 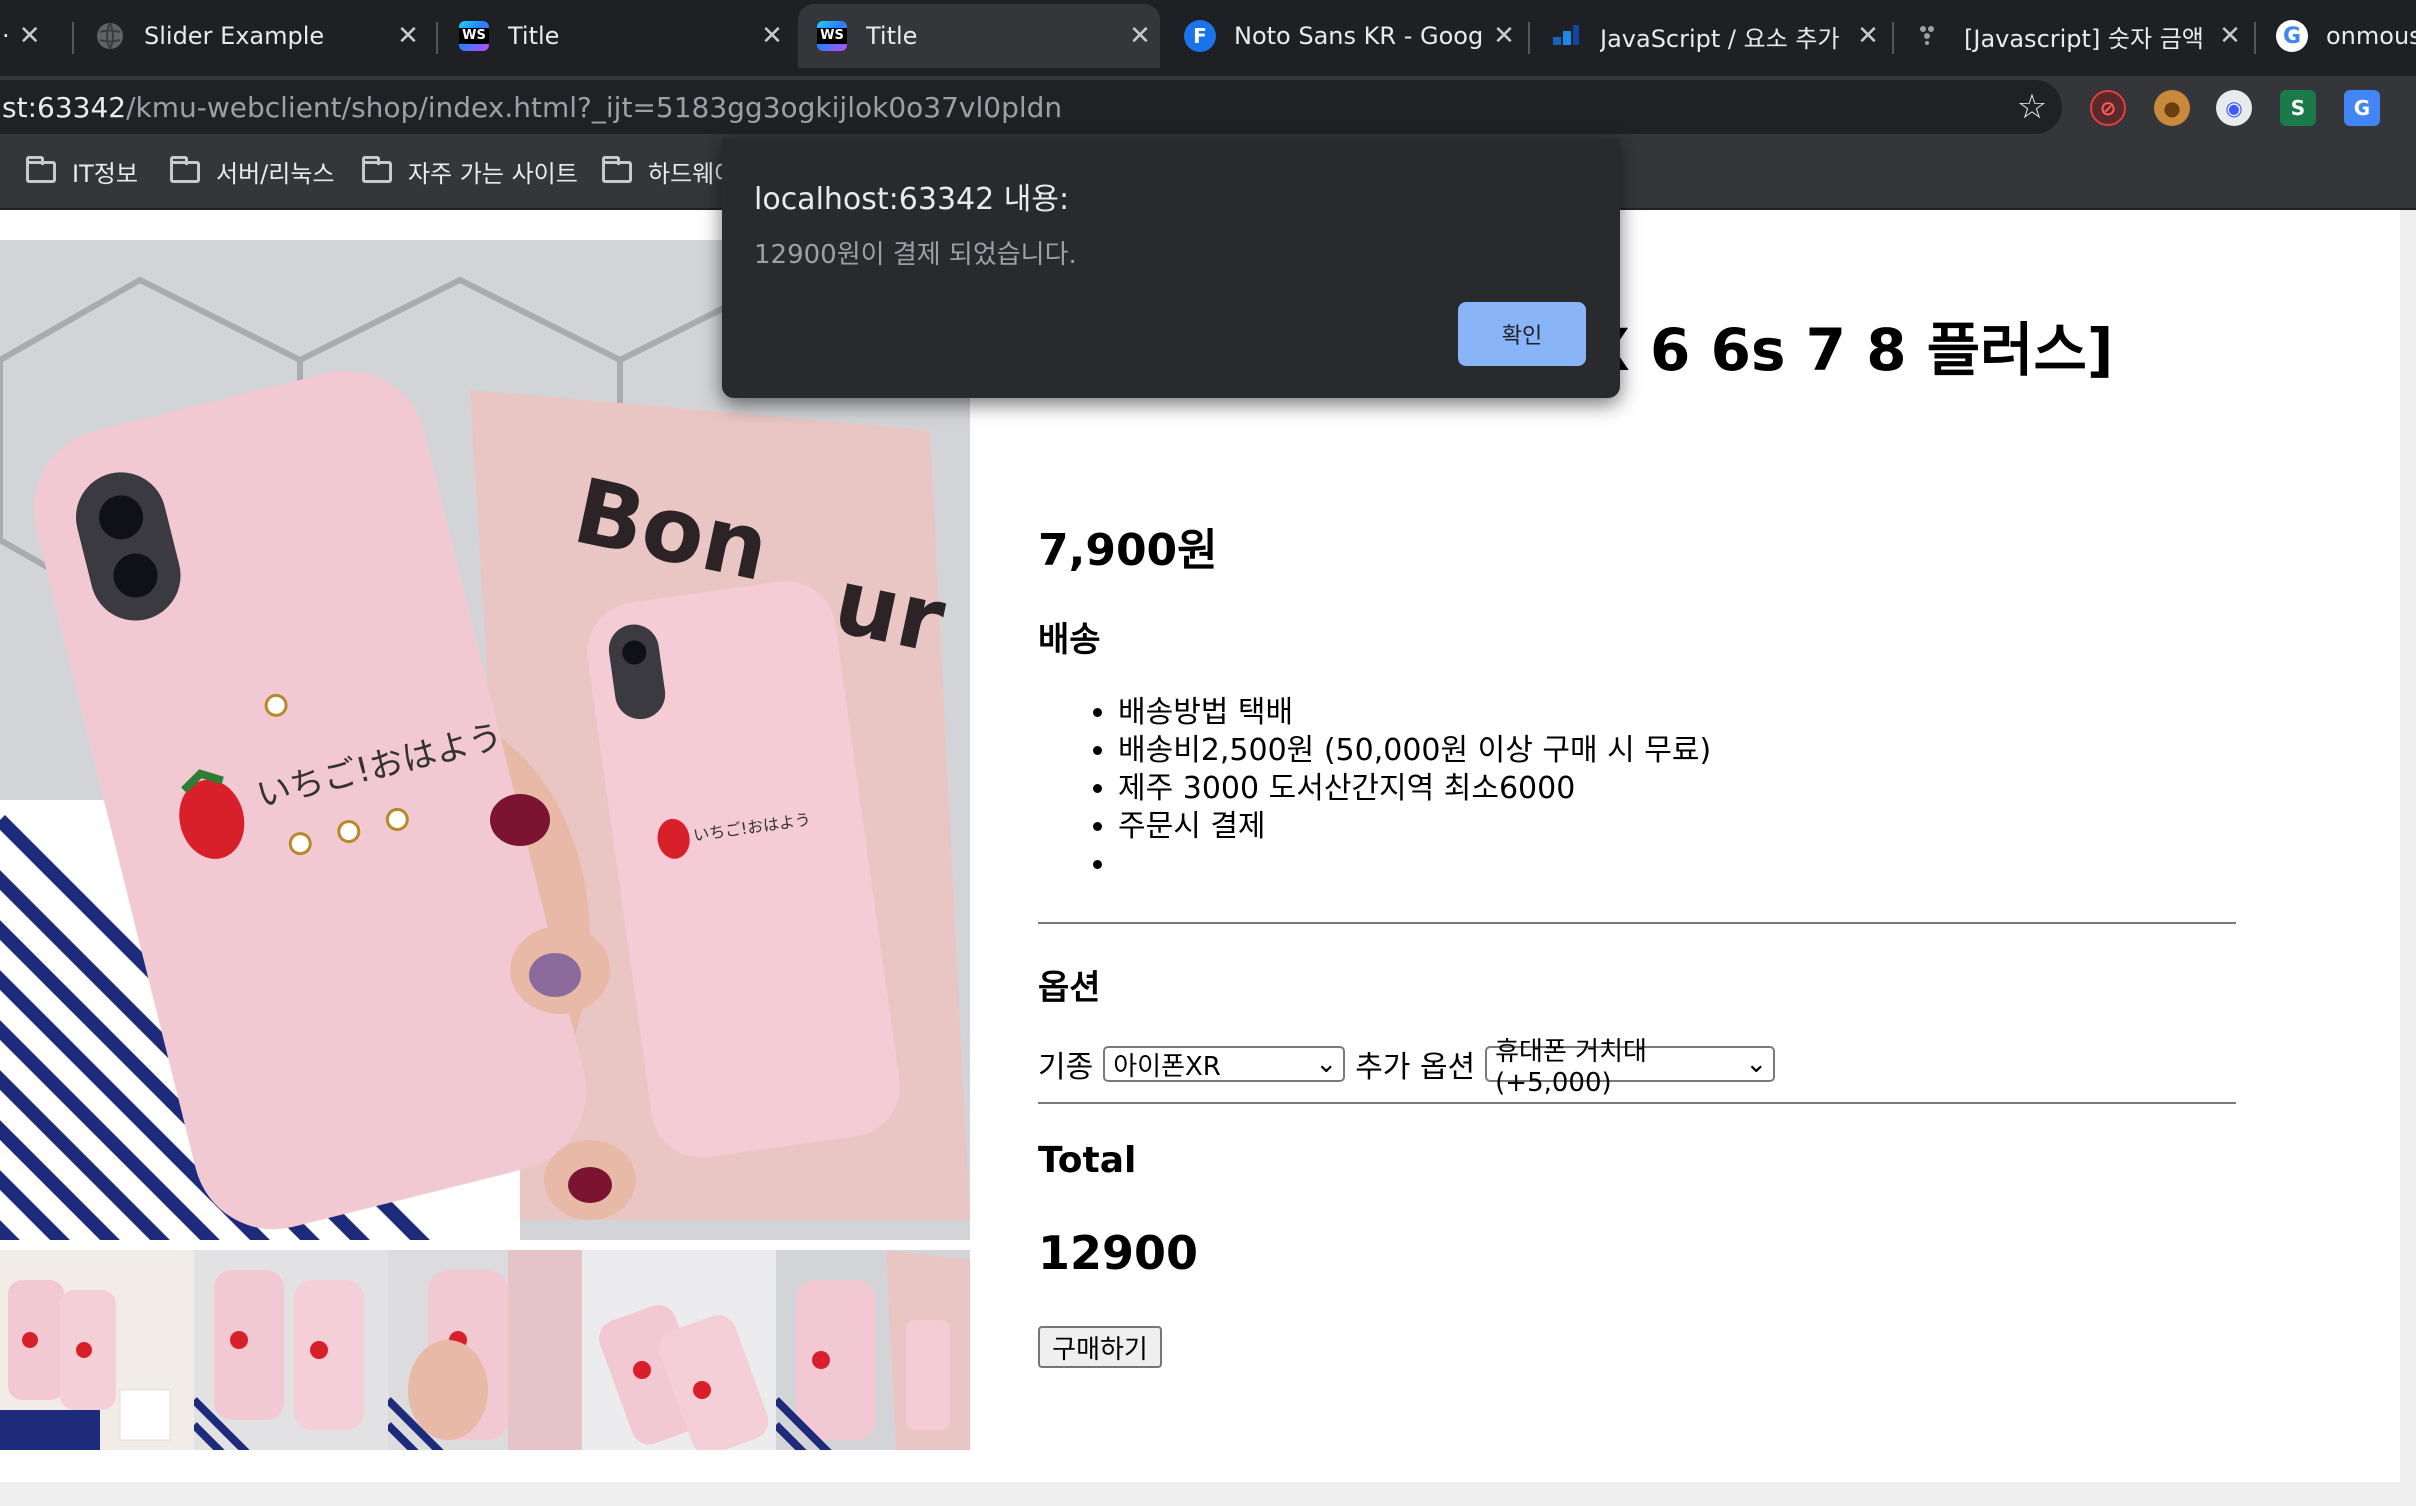 What do you see at coordinates (1571, 1067) in the screenshot?
I see `extra-option-selected-value: 휴대폰 거치대(+5,000)` at bounding box center [1571, 1067].